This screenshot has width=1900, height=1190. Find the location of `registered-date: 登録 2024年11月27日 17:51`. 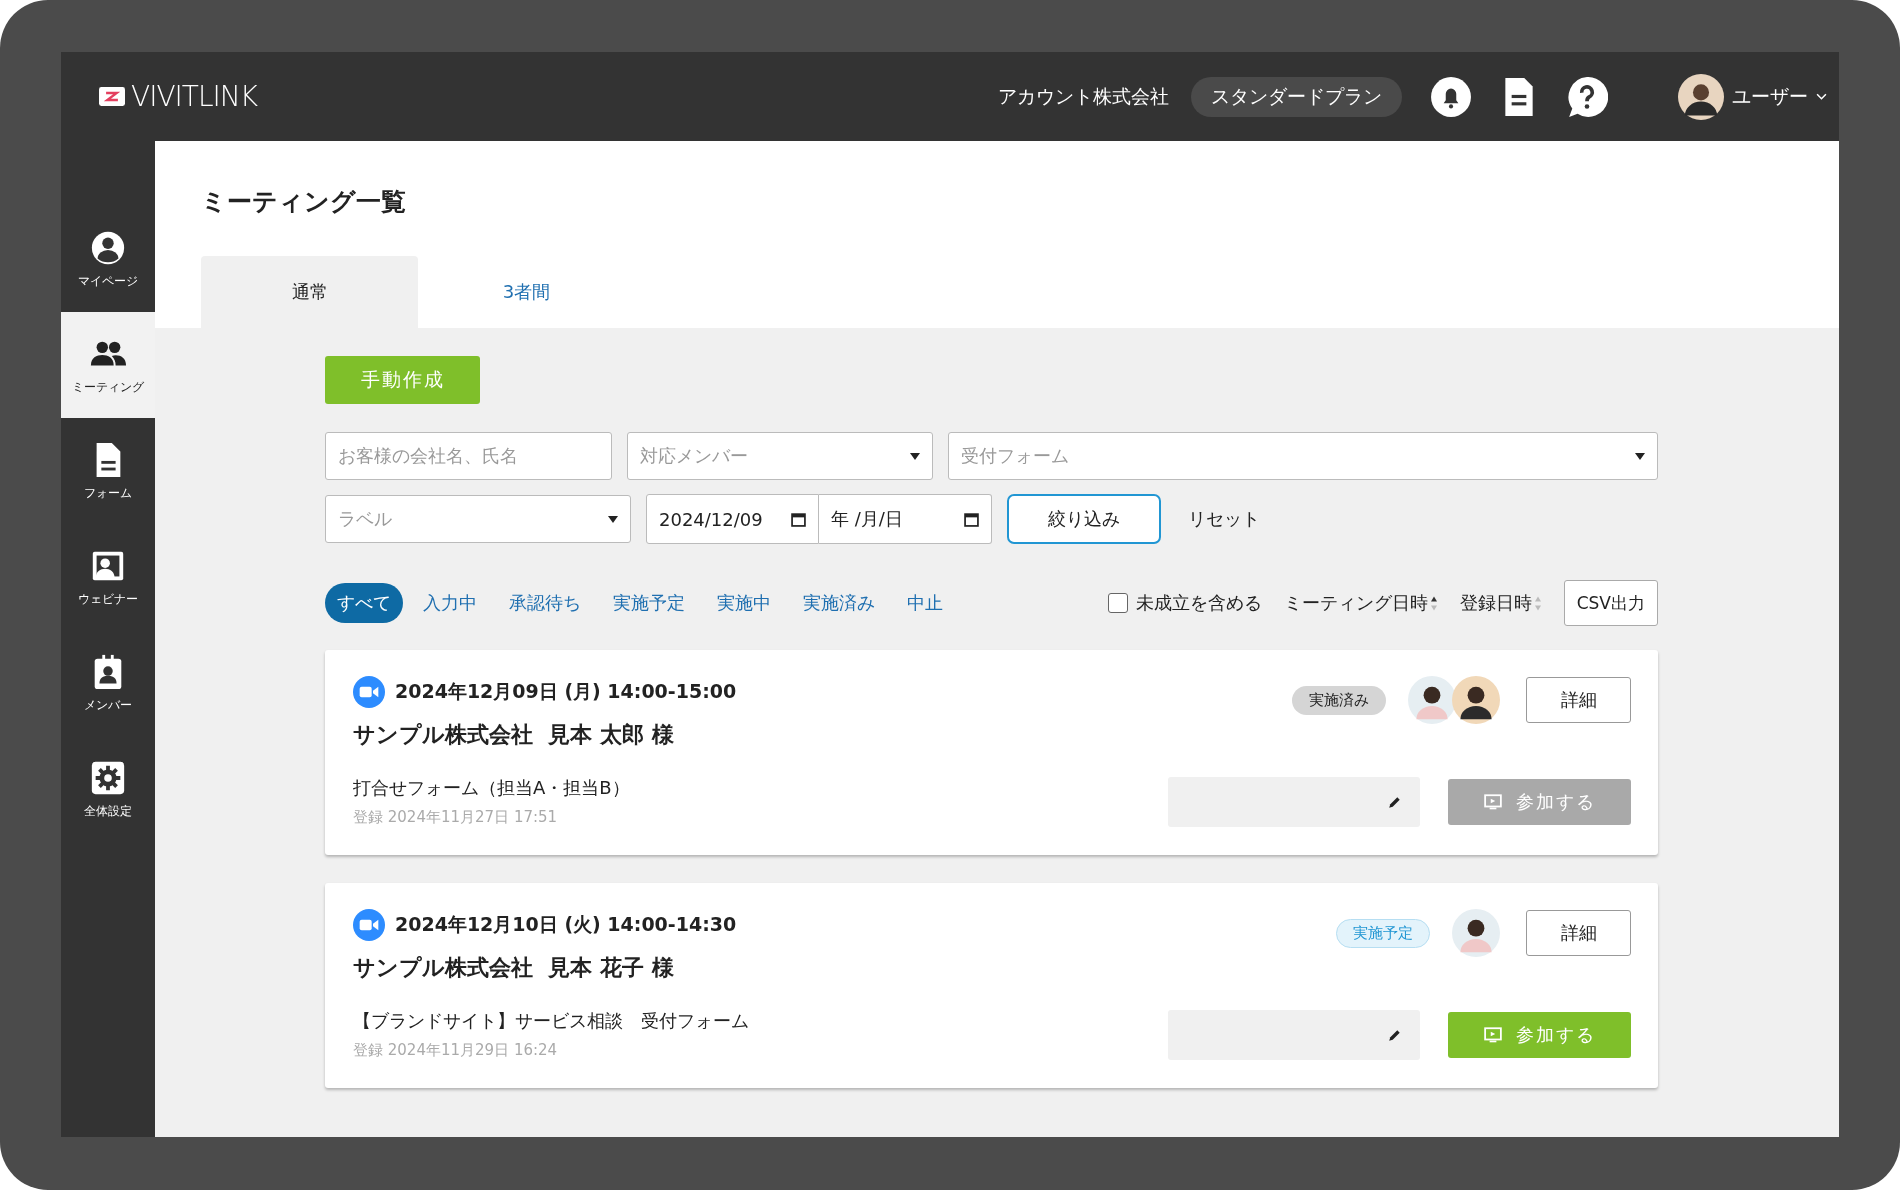

registered-date: 登録 2024年11月27日 17:51 is located at coordinates (456, 817).